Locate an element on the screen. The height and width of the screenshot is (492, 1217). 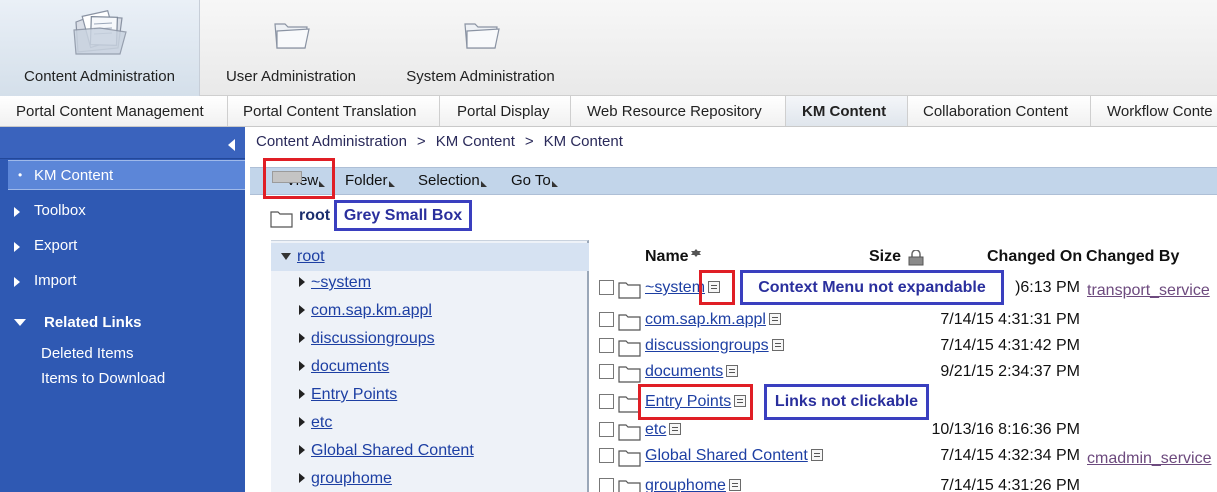
row-name-link: grouphome is located at coordinates (685, 484).